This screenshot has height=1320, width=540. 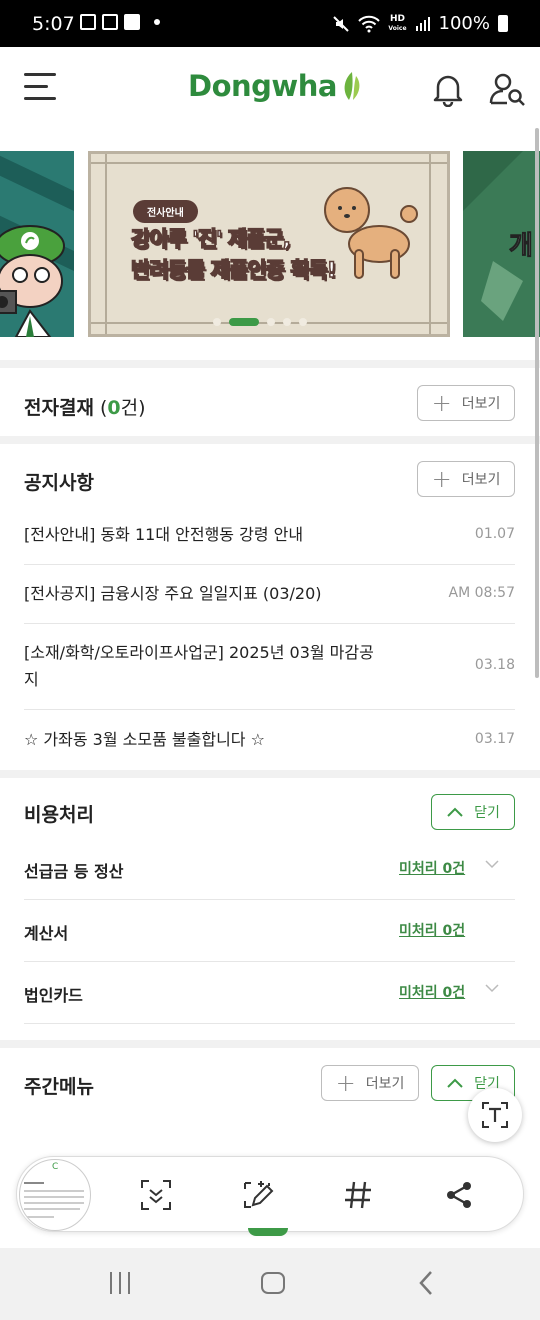 I want to click on status-time: 5:07, so click(x=53, y=24).